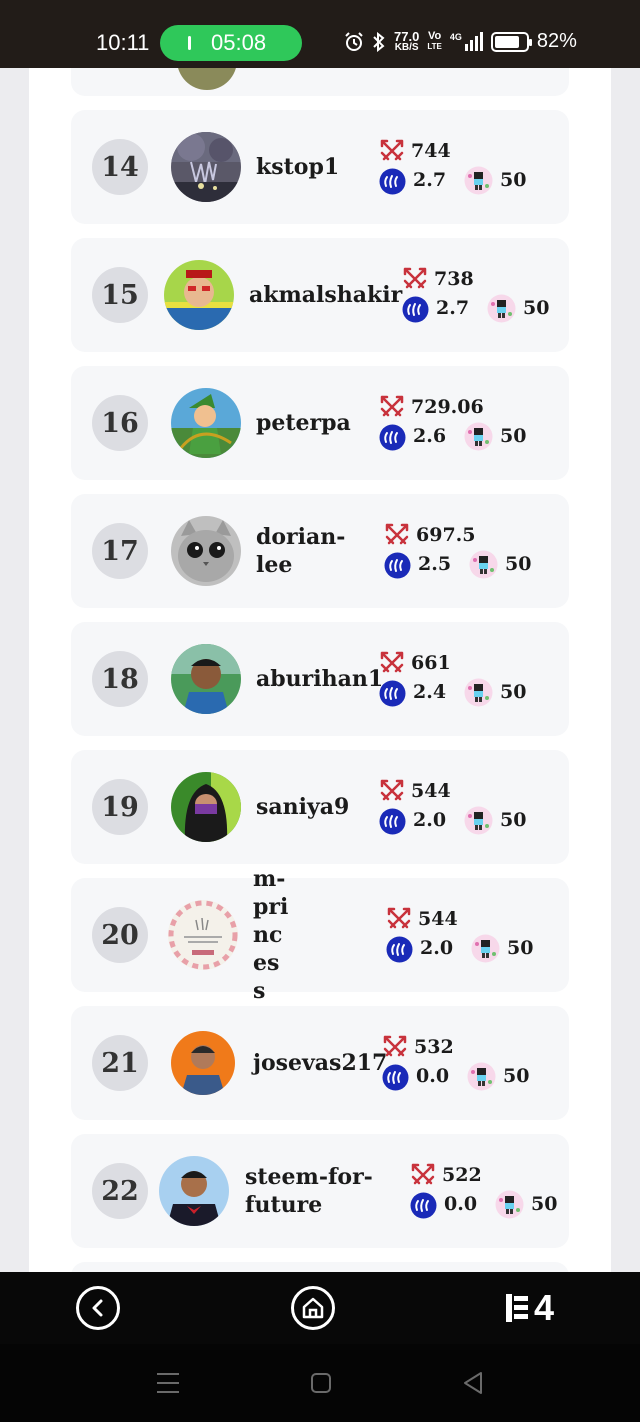 This screenshot has width=640, height=1422. I want to click on username: aburihan1, so click(319, 679).